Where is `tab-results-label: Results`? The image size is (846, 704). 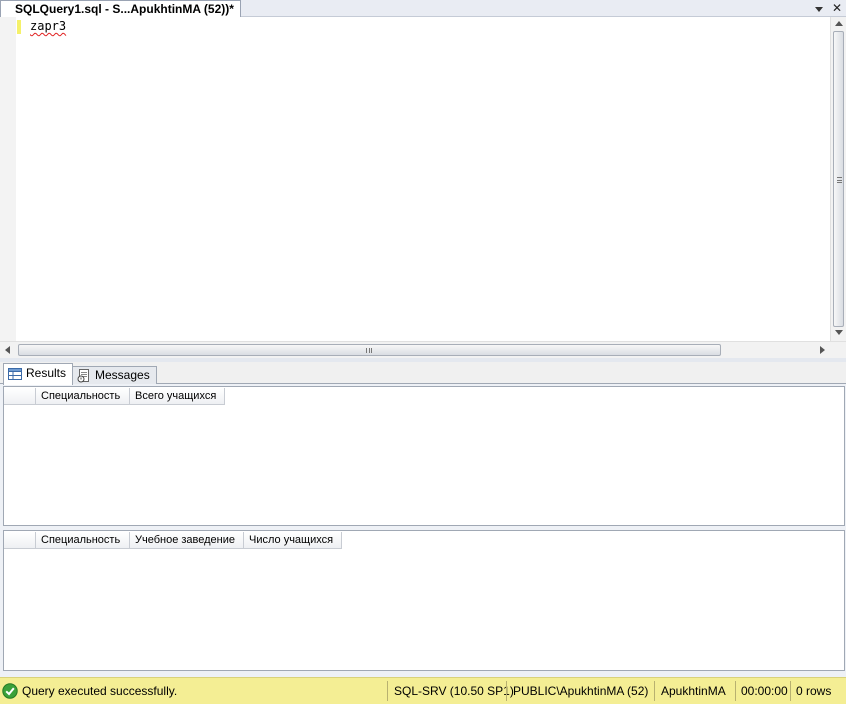
tab-results-label: Results is located at coordinates (46, 373).